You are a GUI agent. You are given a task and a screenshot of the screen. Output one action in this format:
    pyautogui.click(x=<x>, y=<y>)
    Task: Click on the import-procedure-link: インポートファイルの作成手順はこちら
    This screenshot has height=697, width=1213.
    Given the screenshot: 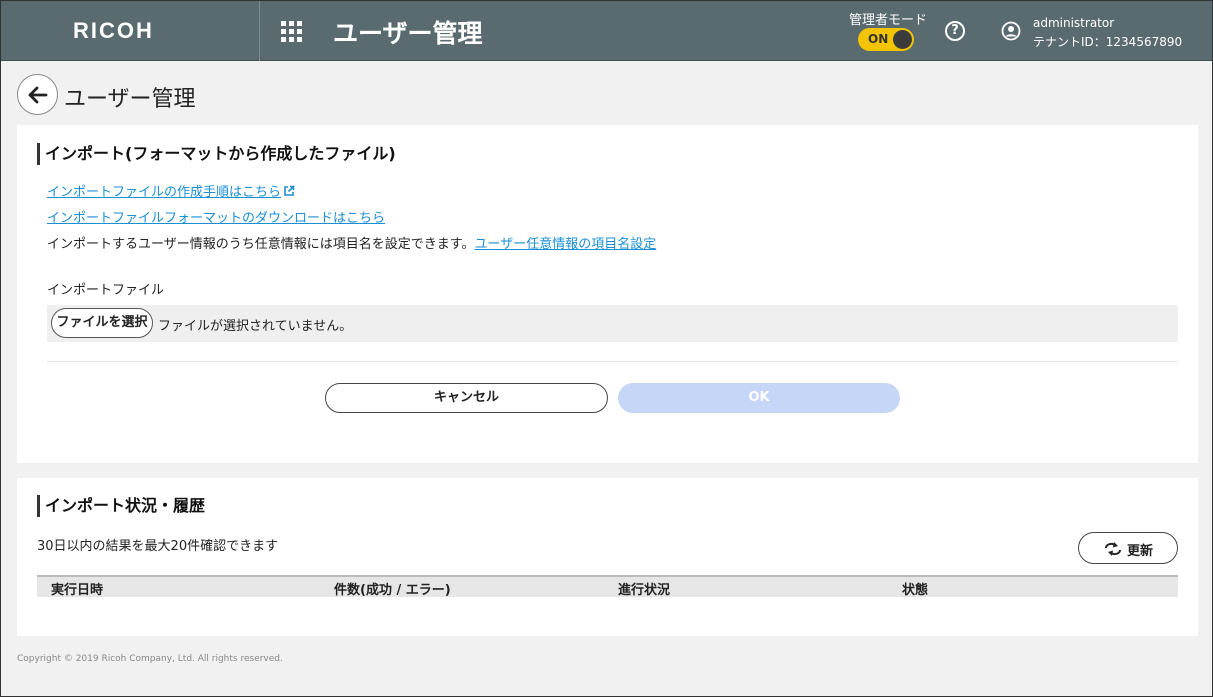 What is the action you would take?
    pyautogui.click(x=171, y=190)
    